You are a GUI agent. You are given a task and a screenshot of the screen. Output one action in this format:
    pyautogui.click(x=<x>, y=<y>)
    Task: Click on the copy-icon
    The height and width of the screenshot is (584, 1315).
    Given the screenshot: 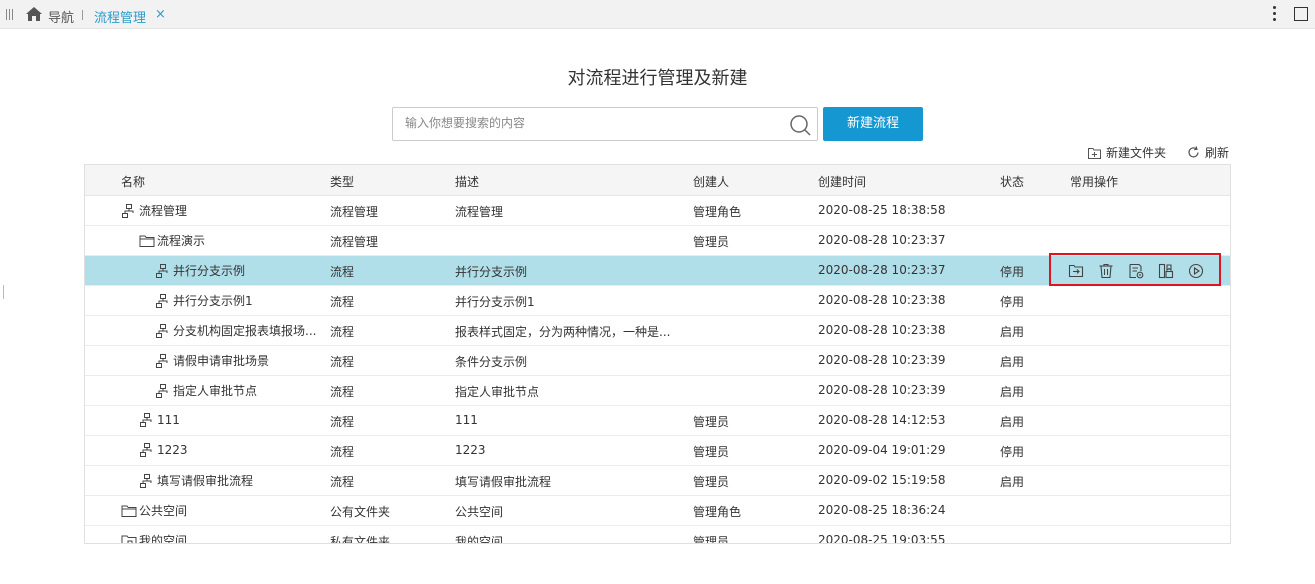 What is the action you would take?
    pyautogui.click(x=1166, y=271)
    